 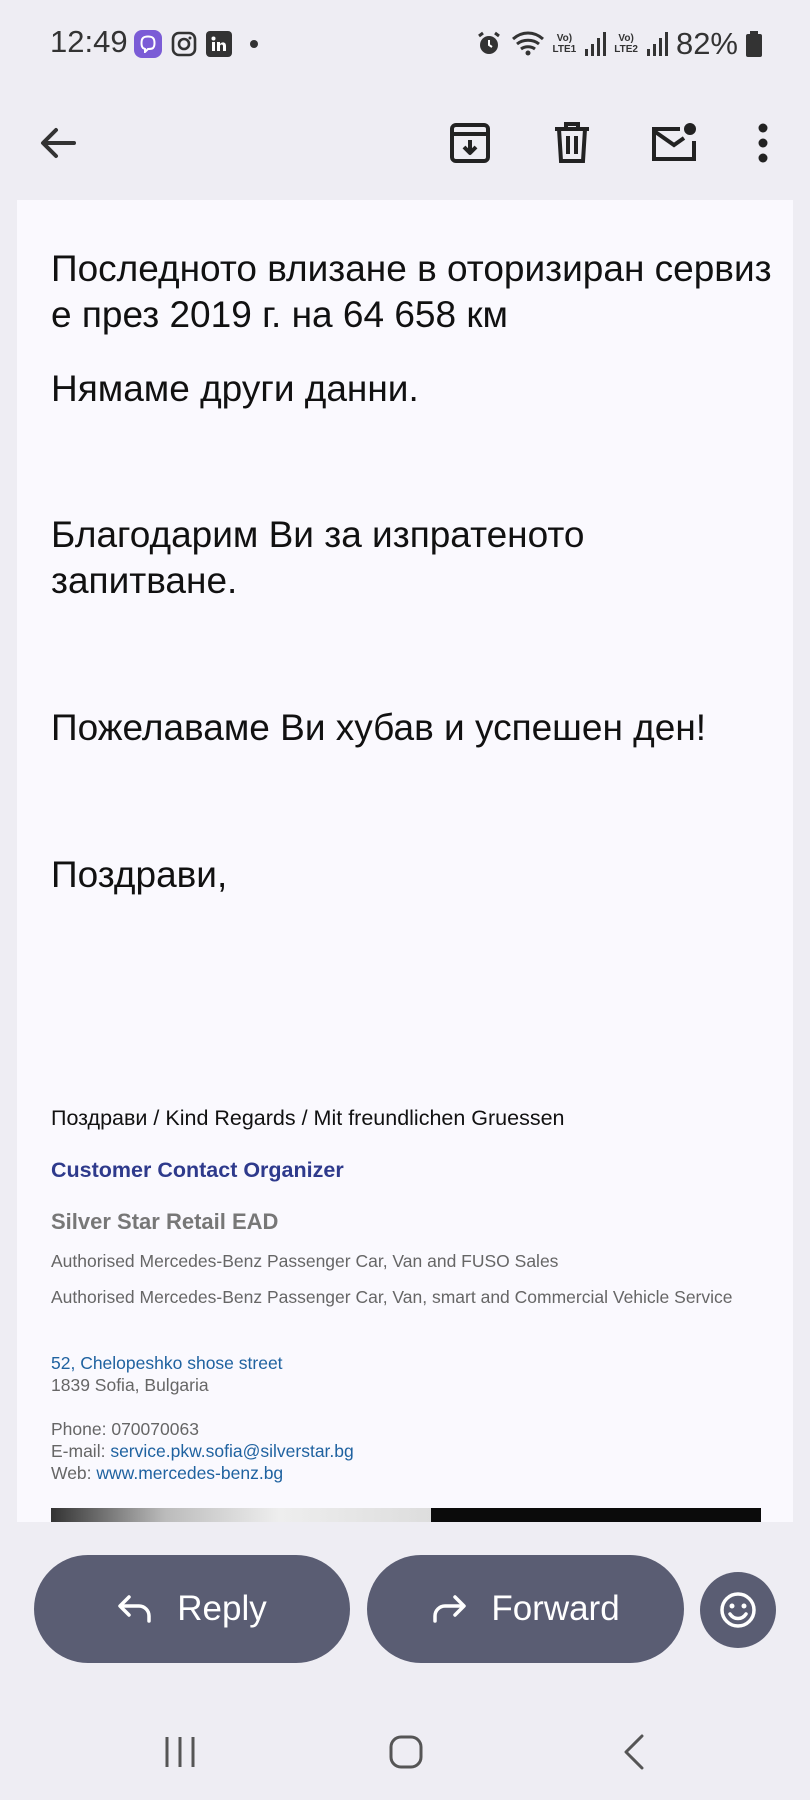 I want to click on more-options-icon, so click(x=763, y=143).